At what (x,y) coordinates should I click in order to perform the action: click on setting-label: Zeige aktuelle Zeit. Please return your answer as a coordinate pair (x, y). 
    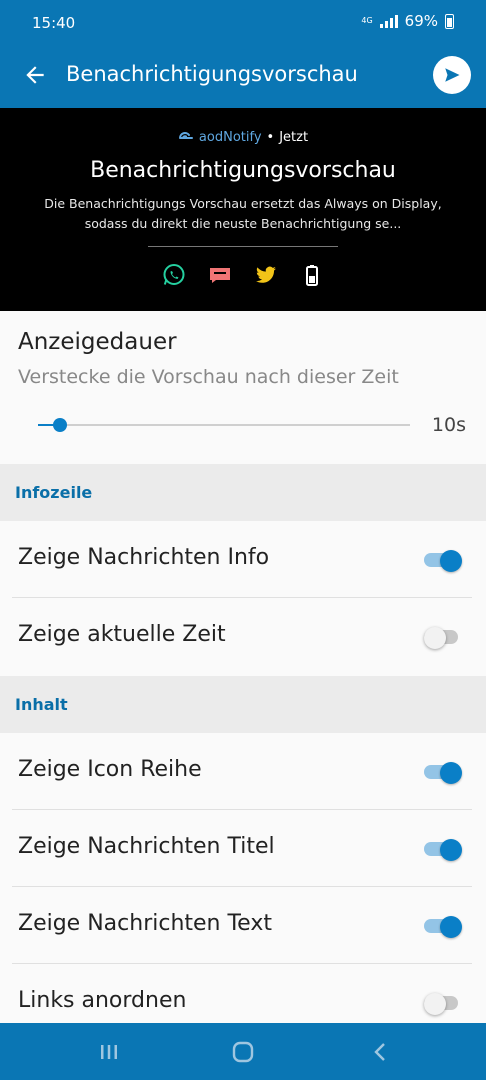
    Looking at the image, I should click on (122, 634).